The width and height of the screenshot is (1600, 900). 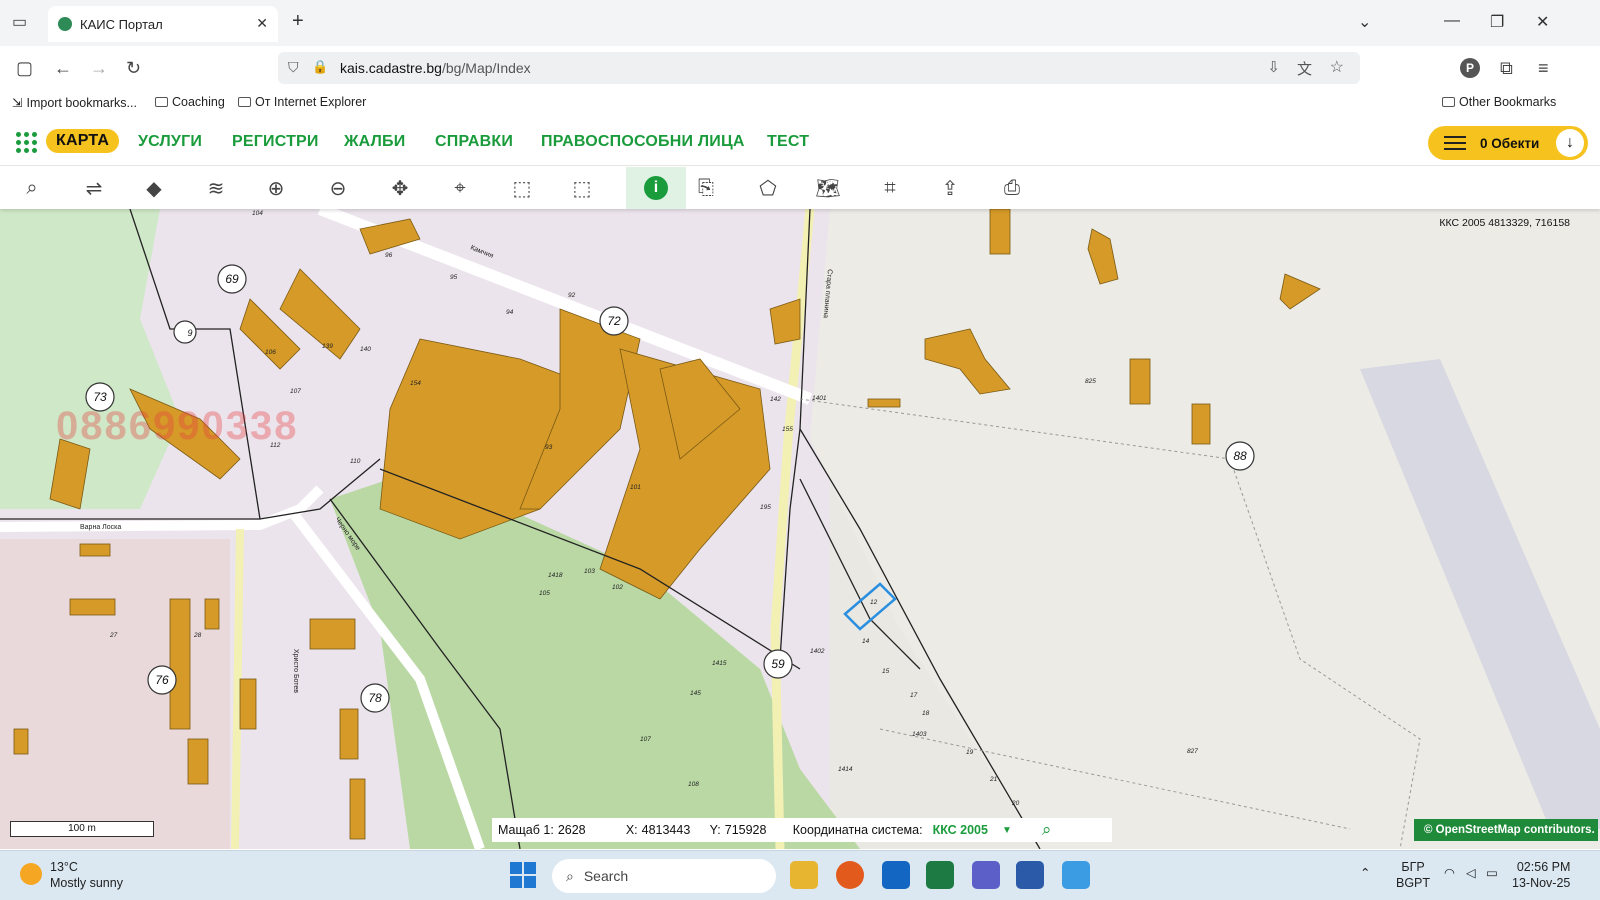 I want to click on taskbar-search: ⌕ Search, so click(x=664, y=876).